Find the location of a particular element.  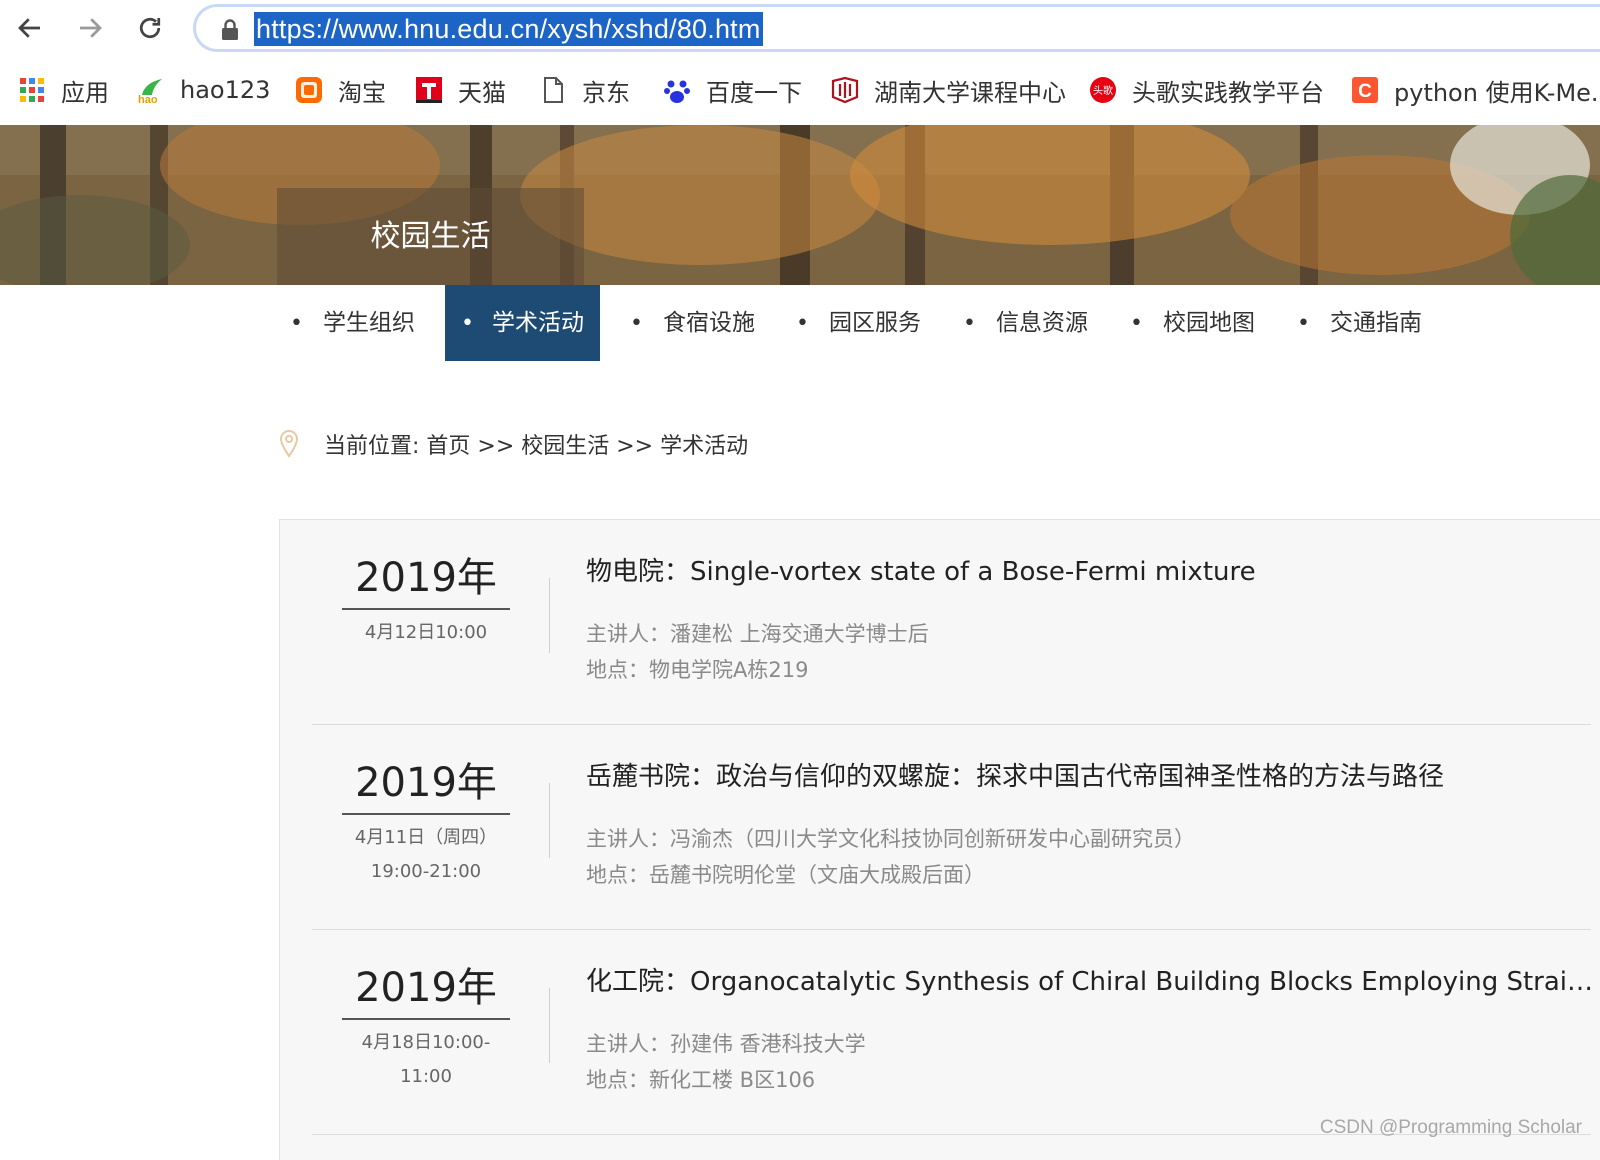

back-arrow-icon is located at coordinates (29, 28).